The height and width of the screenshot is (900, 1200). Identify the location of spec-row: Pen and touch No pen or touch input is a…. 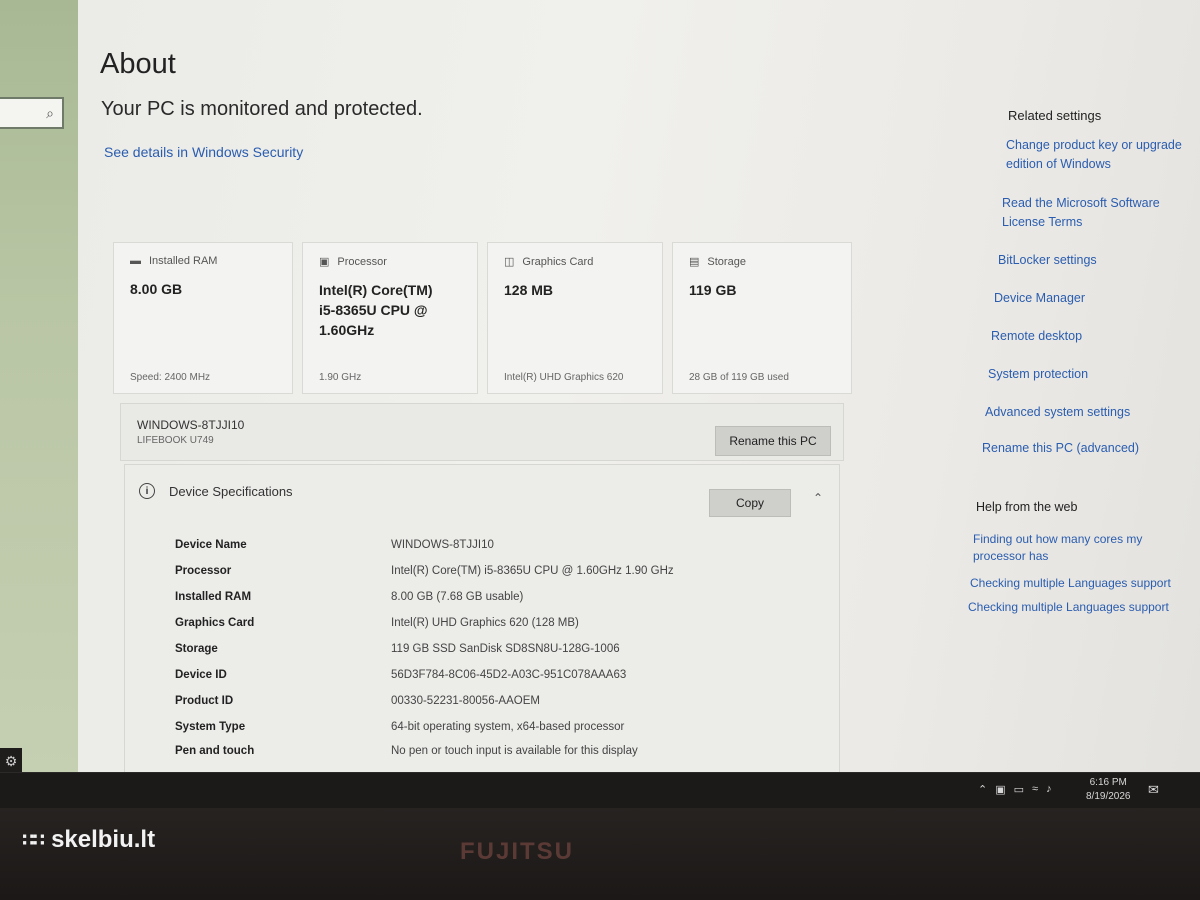
(406, 751).